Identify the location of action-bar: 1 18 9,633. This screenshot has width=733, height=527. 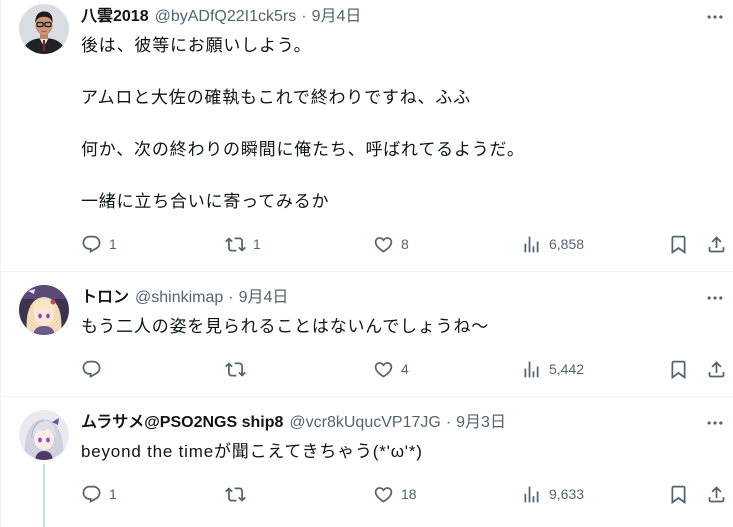
(398, 494).